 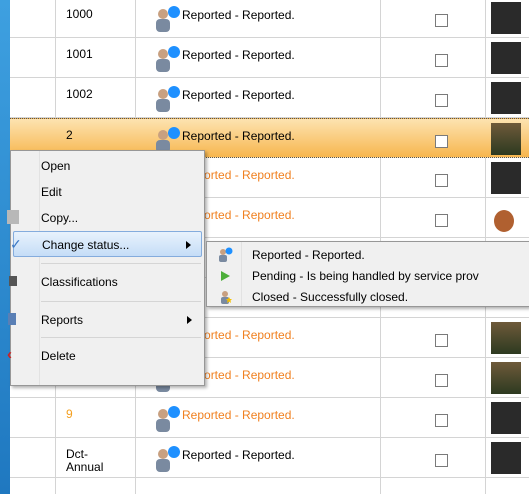 I want to click on status-option-reported: Reported - Reported., so click(x=368, y=255).